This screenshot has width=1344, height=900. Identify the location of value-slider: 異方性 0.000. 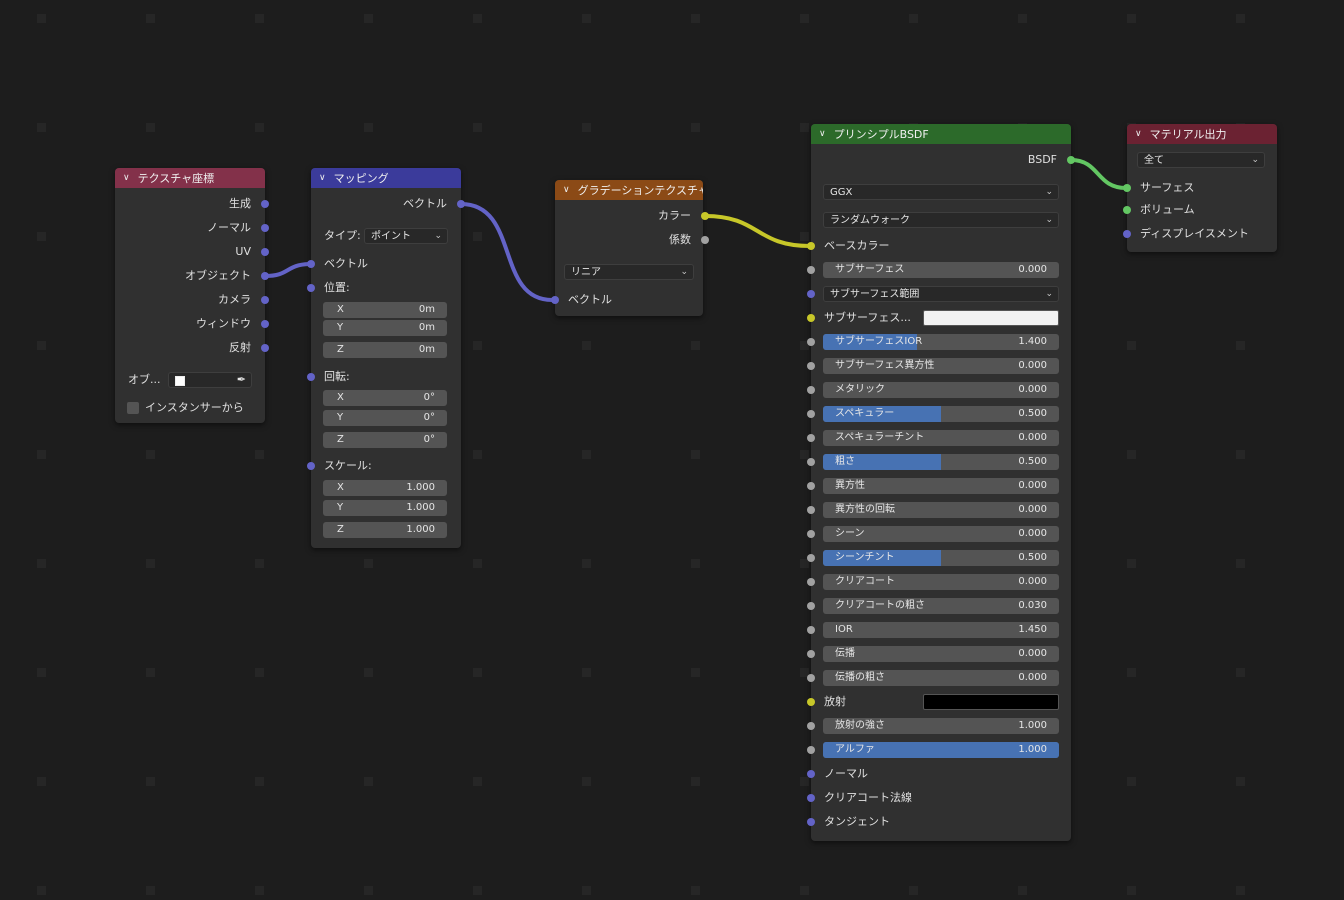
(941, 486).